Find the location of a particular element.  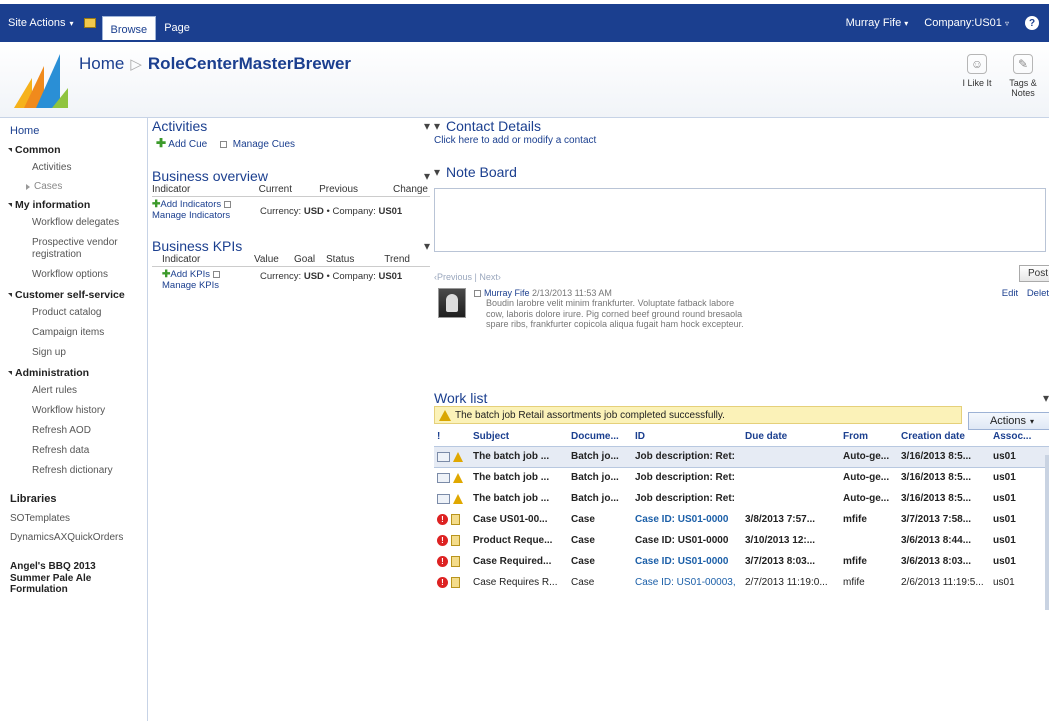

nav-home: Home is located at coordinates (73, 131).